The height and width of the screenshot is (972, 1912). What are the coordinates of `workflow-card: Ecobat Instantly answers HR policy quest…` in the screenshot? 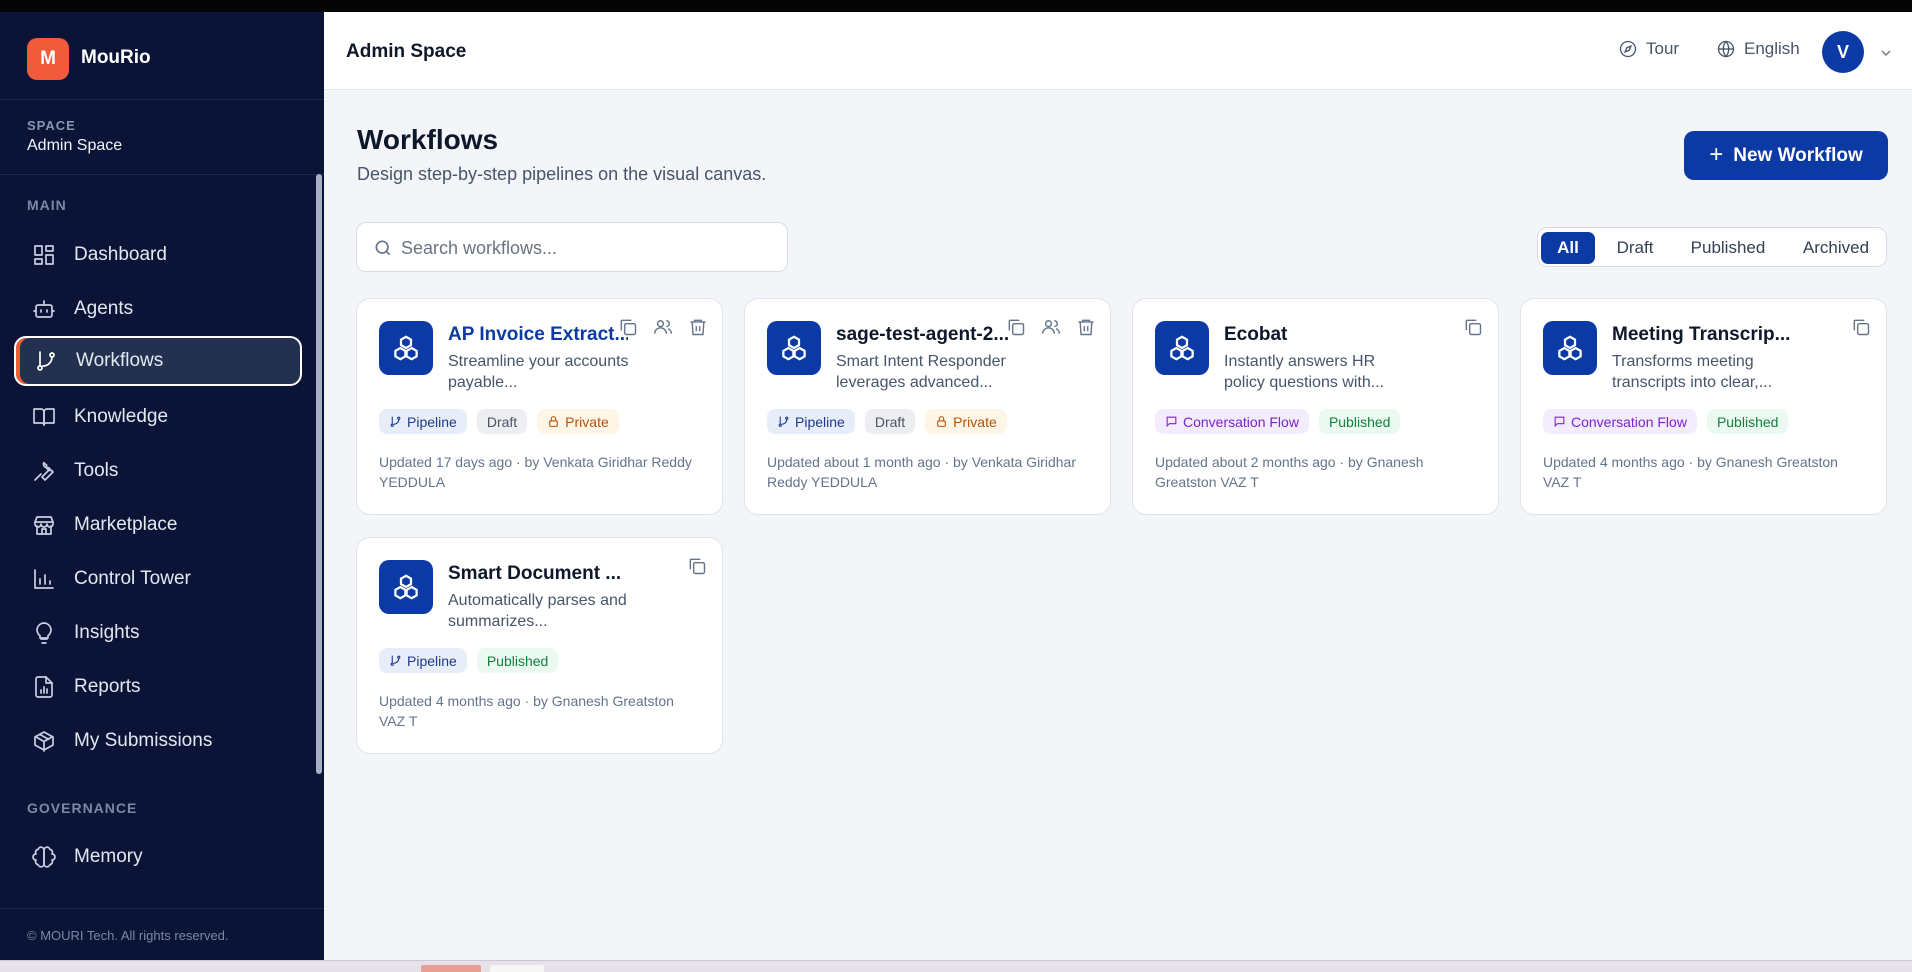 It's located at (1315, 406).